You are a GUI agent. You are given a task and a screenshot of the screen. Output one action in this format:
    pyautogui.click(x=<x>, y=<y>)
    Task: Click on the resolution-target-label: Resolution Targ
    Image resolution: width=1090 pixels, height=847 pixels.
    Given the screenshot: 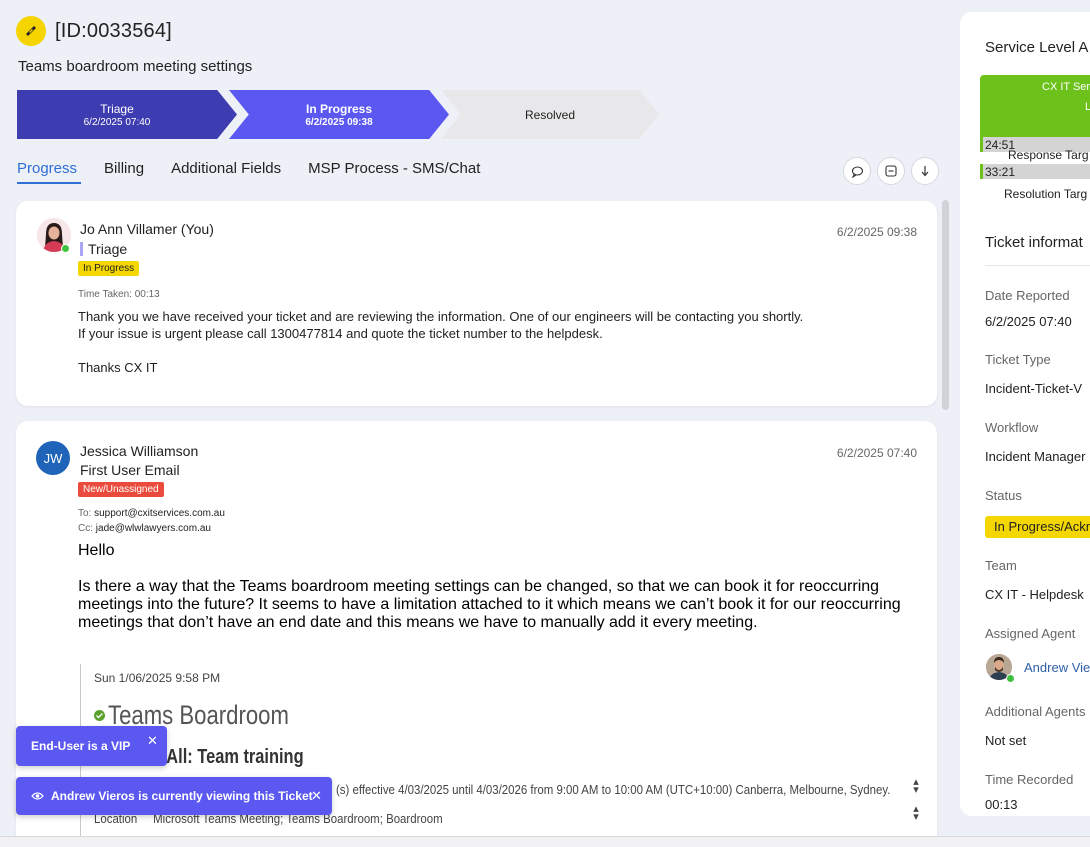 What is the action you would take?
    pyautogui.click(x=1046, y=194)
    